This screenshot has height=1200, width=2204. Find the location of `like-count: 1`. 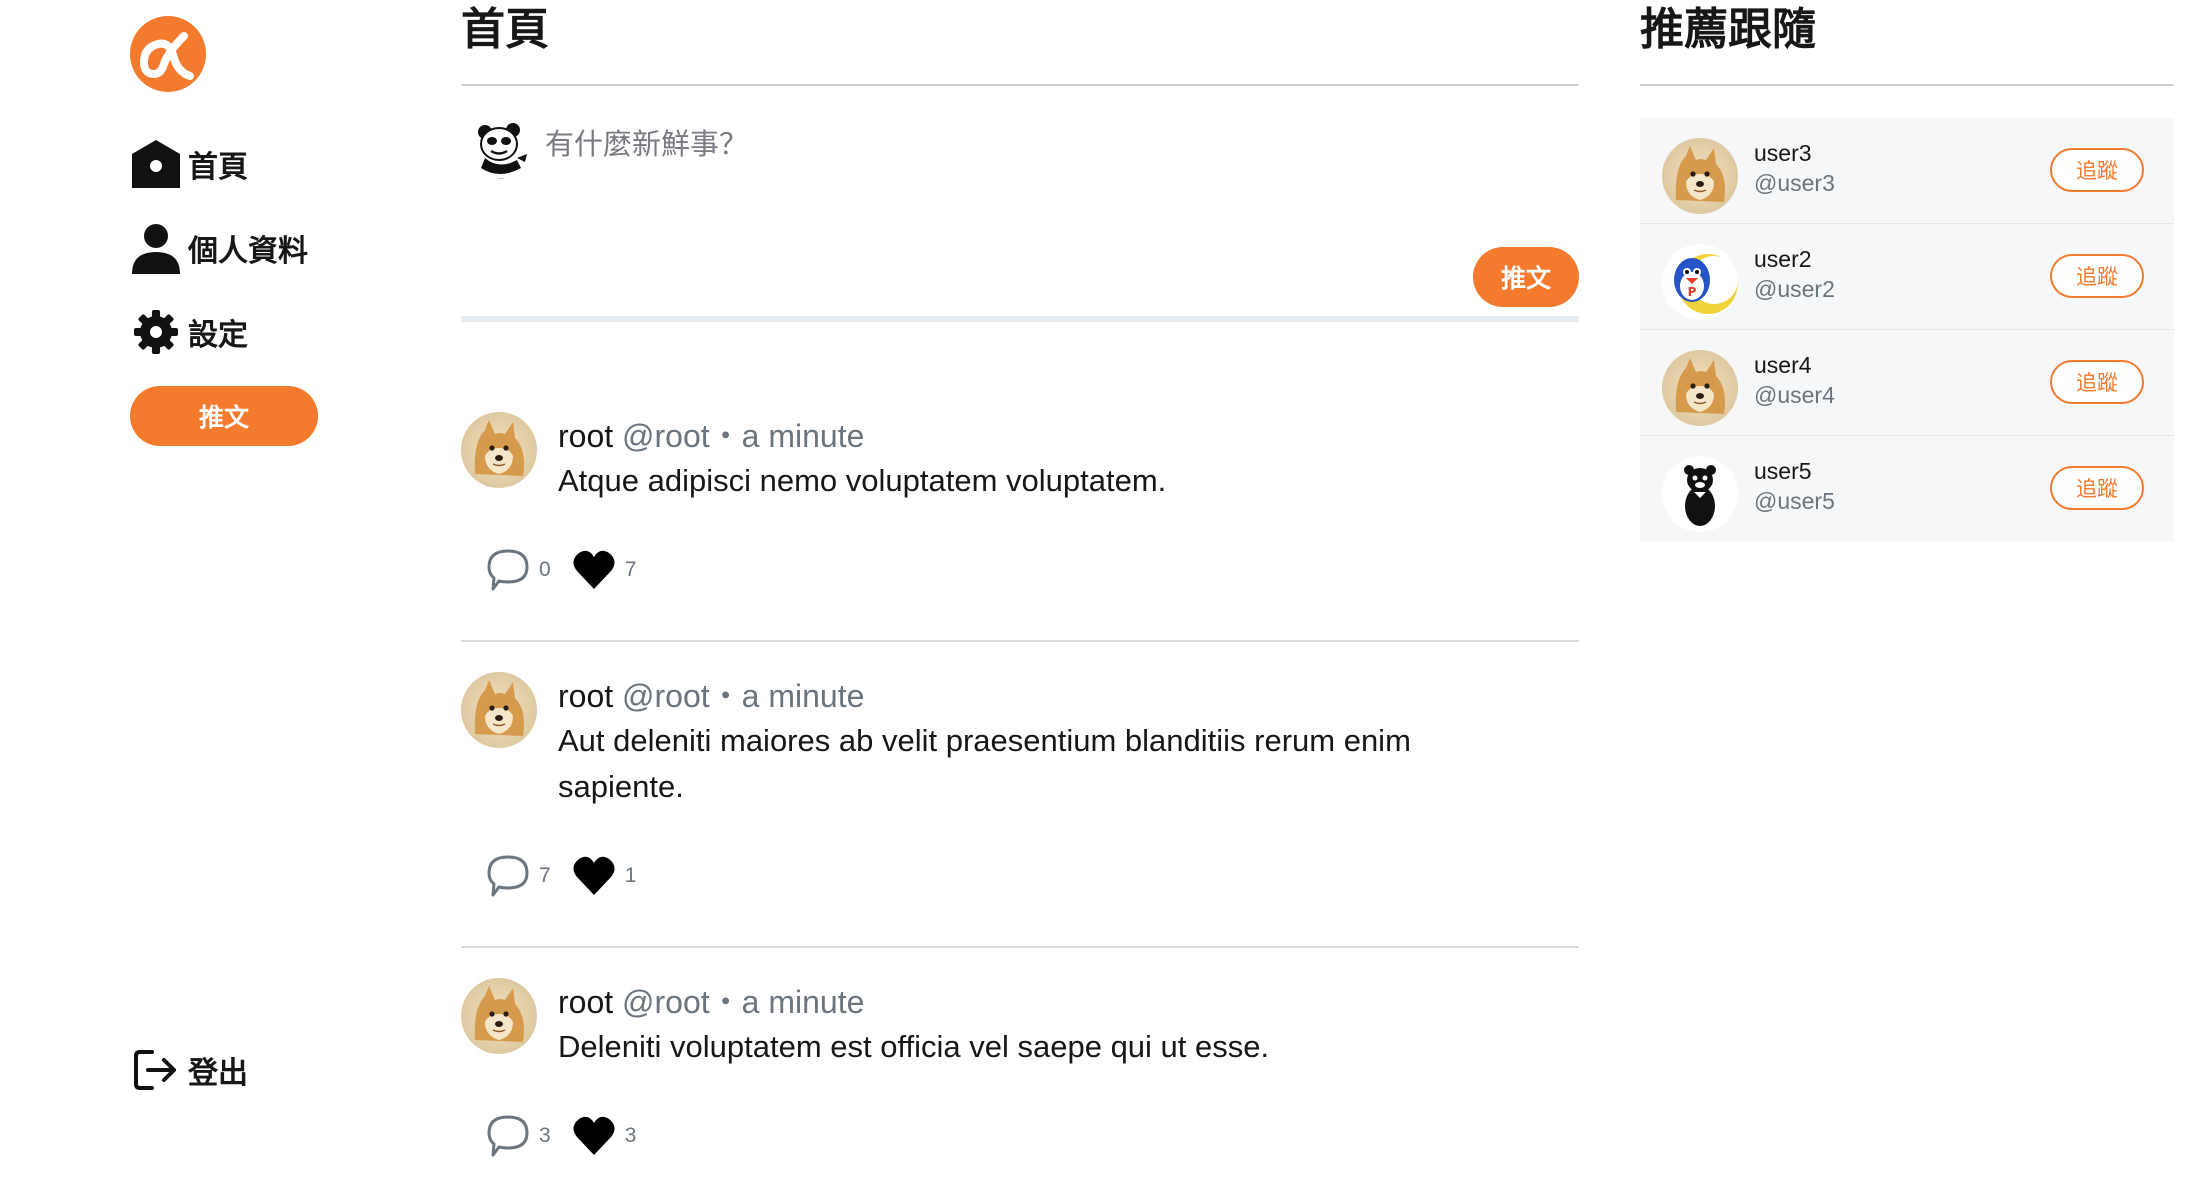

like-count: 1 is located at coordinates (630, 875).